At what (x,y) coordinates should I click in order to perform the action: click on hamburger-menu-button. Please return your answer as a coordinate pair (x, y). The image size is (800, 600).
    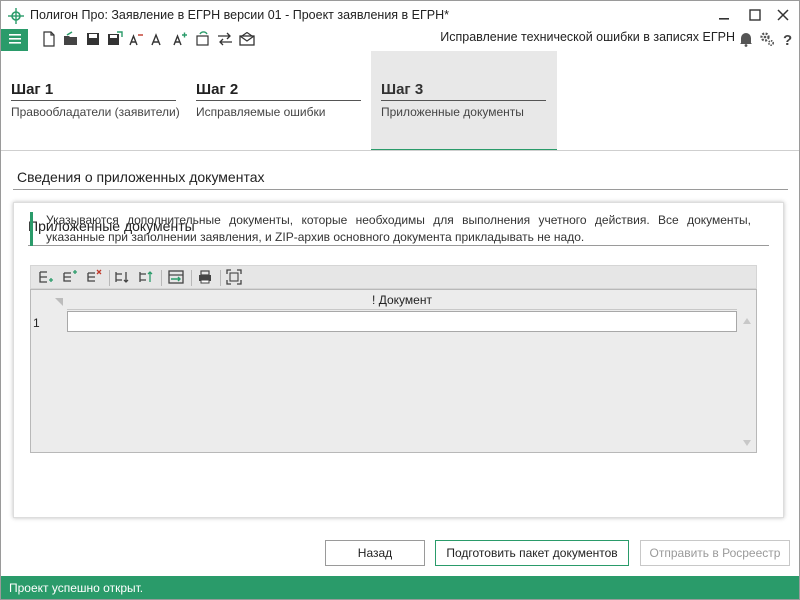
    Looking at the image, I should click on (14, 40).